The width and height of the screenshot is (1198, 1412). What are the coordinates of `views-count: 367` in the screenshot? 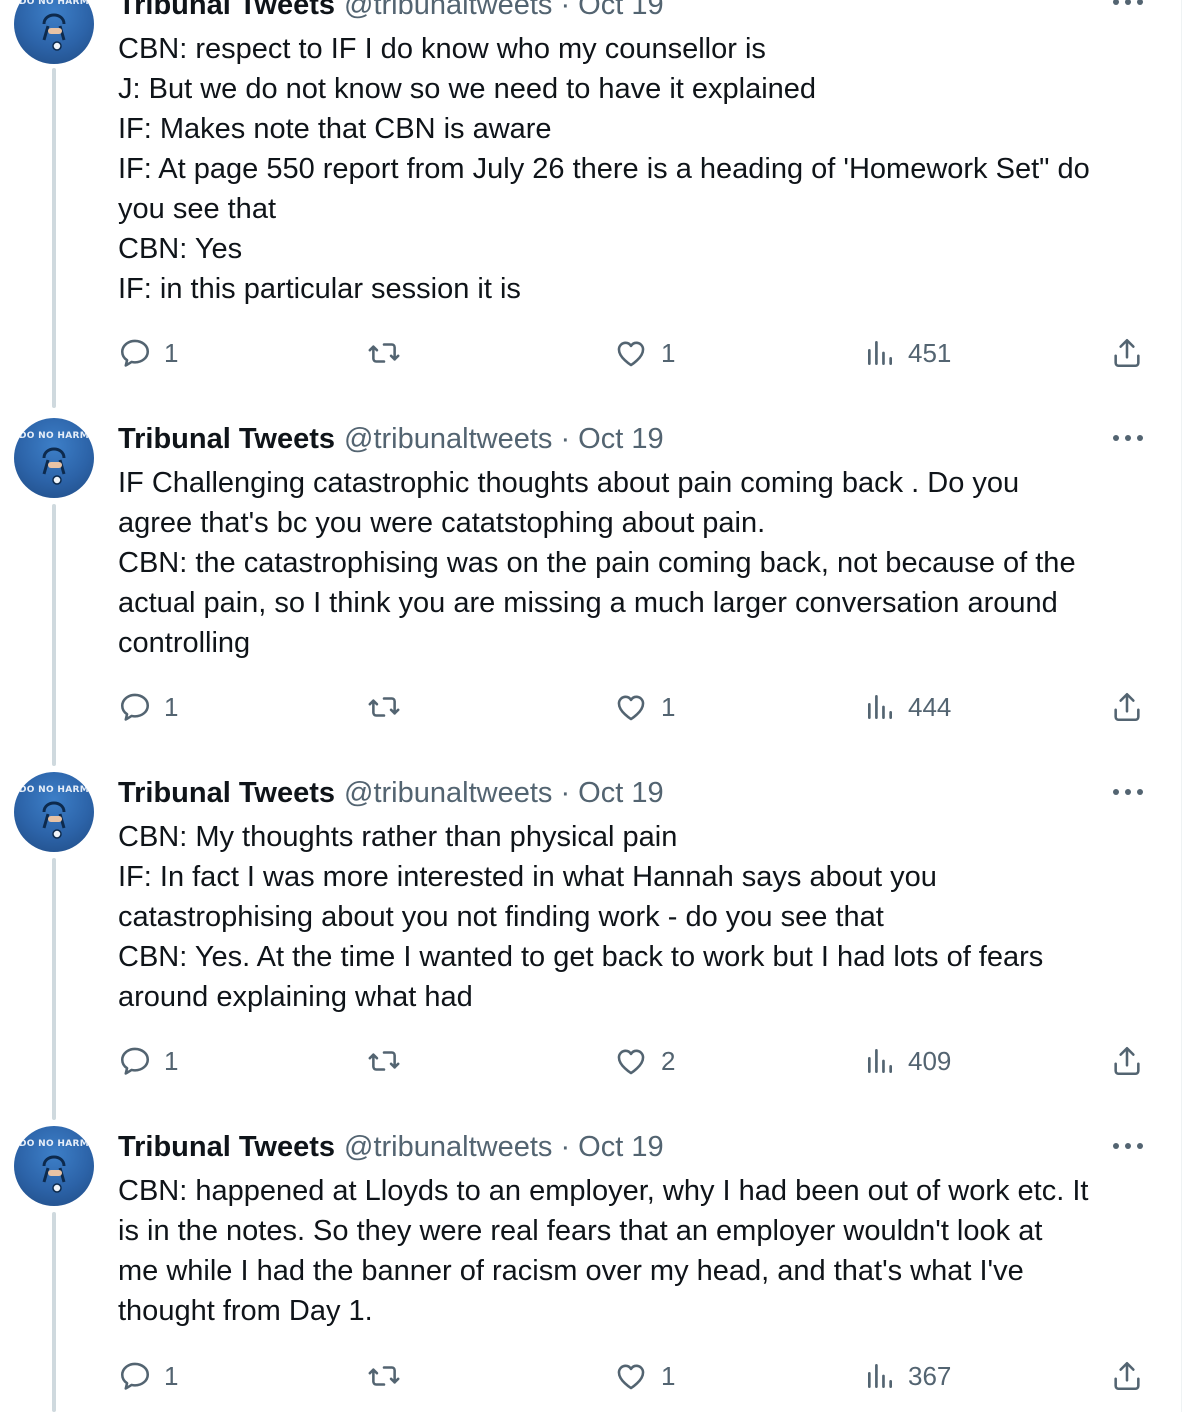 It's located at (930, 1375).